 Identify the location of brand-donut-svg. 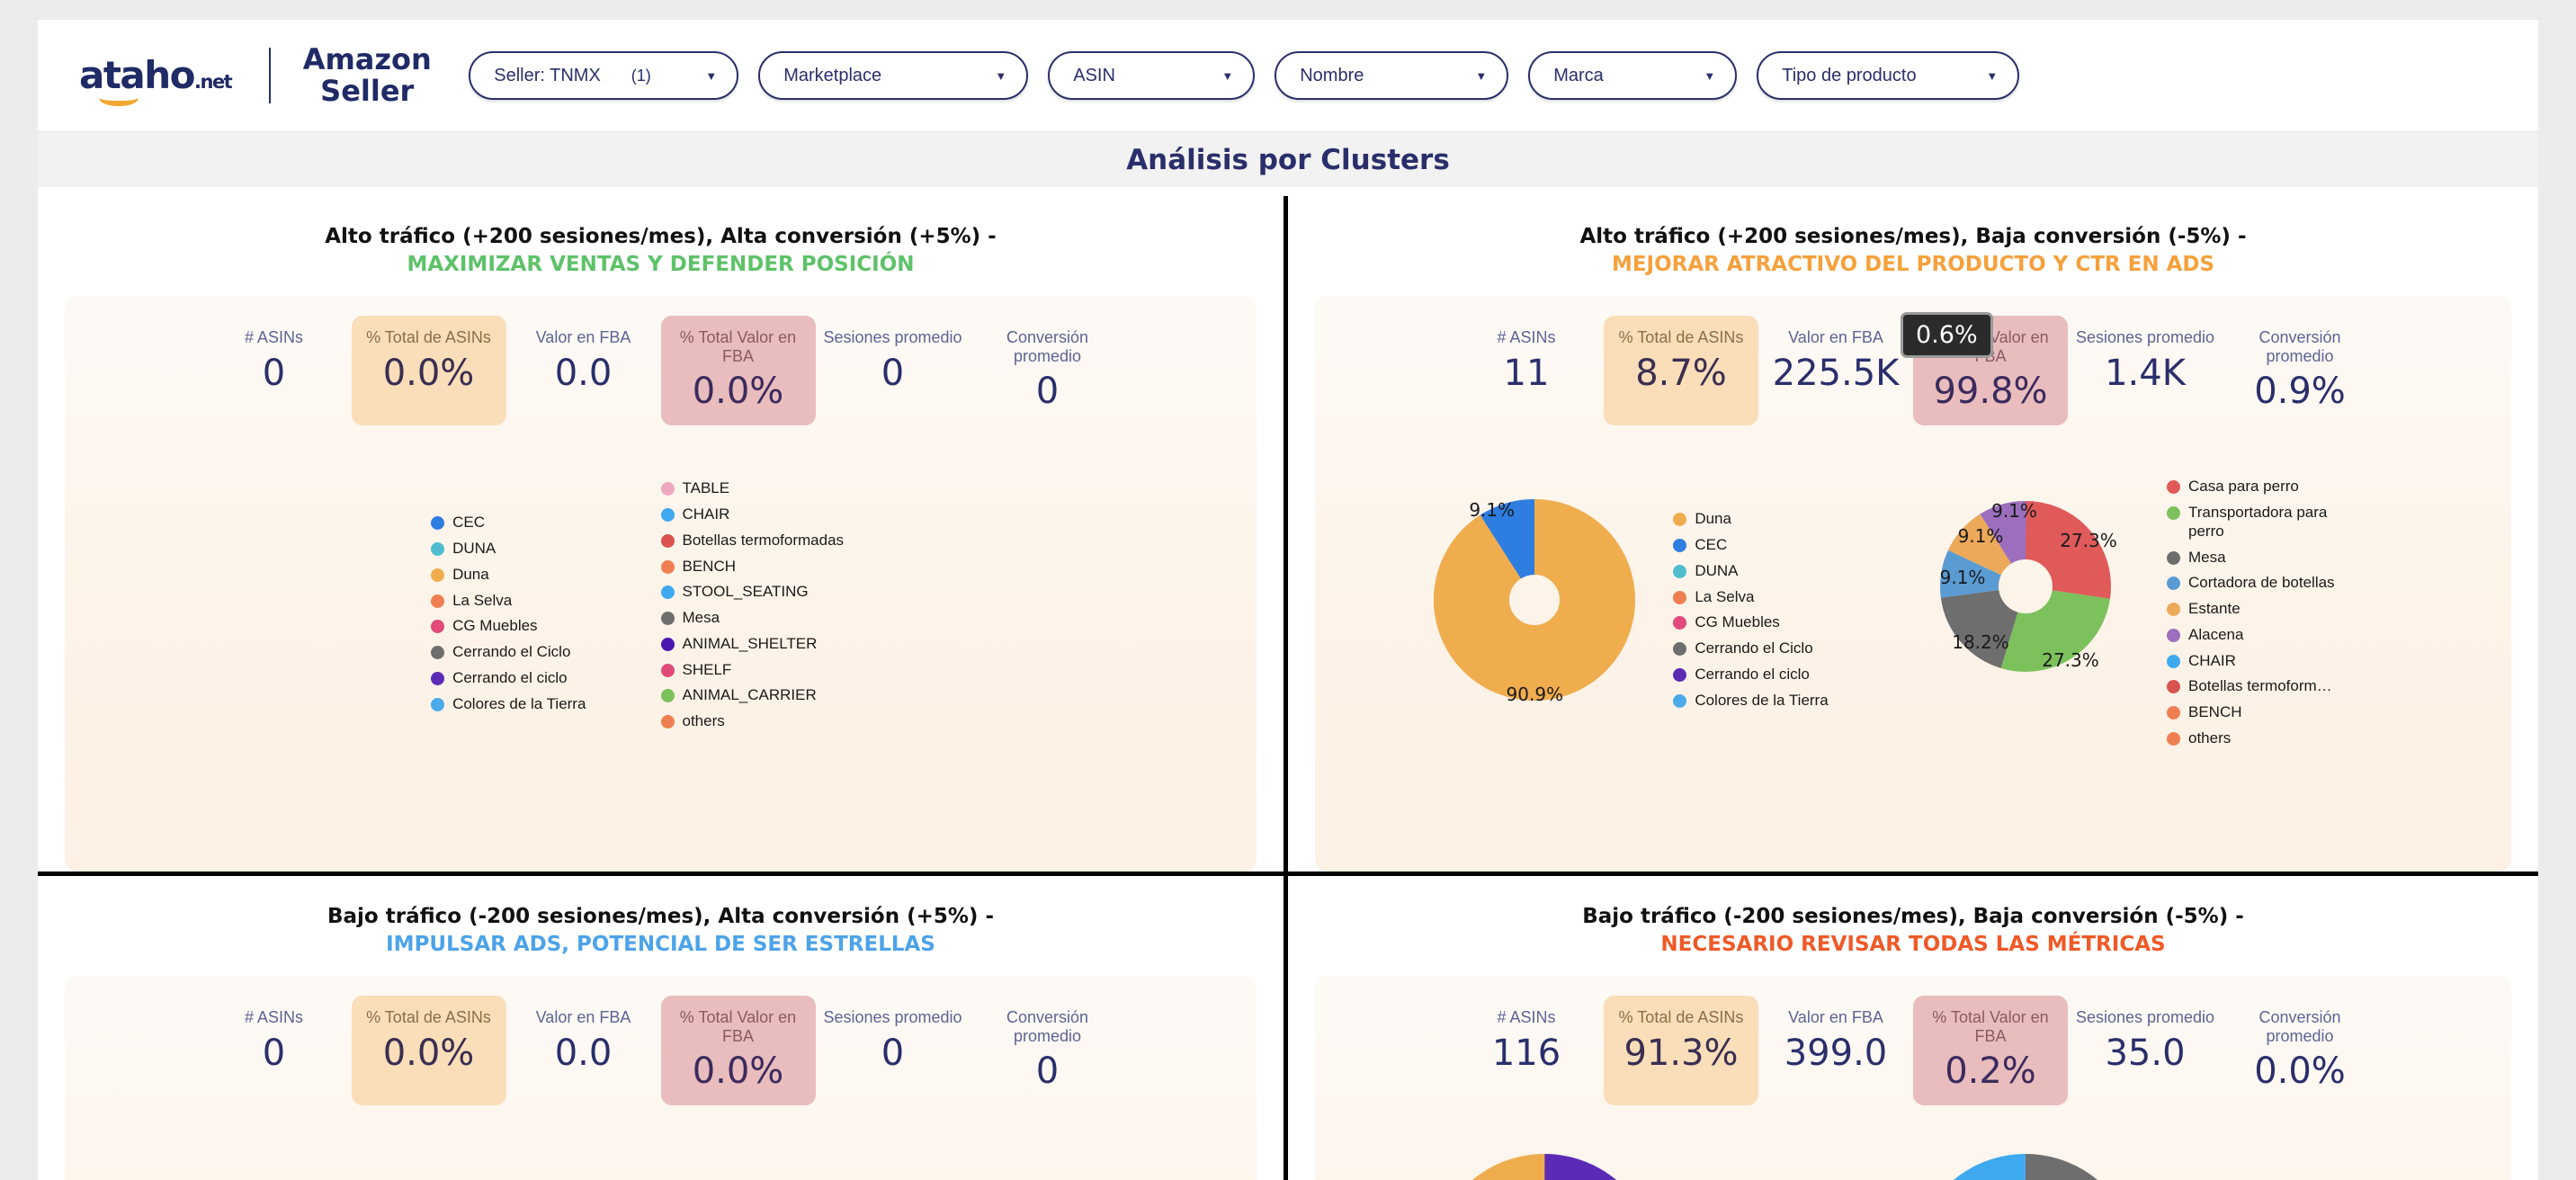
(1535, 600).